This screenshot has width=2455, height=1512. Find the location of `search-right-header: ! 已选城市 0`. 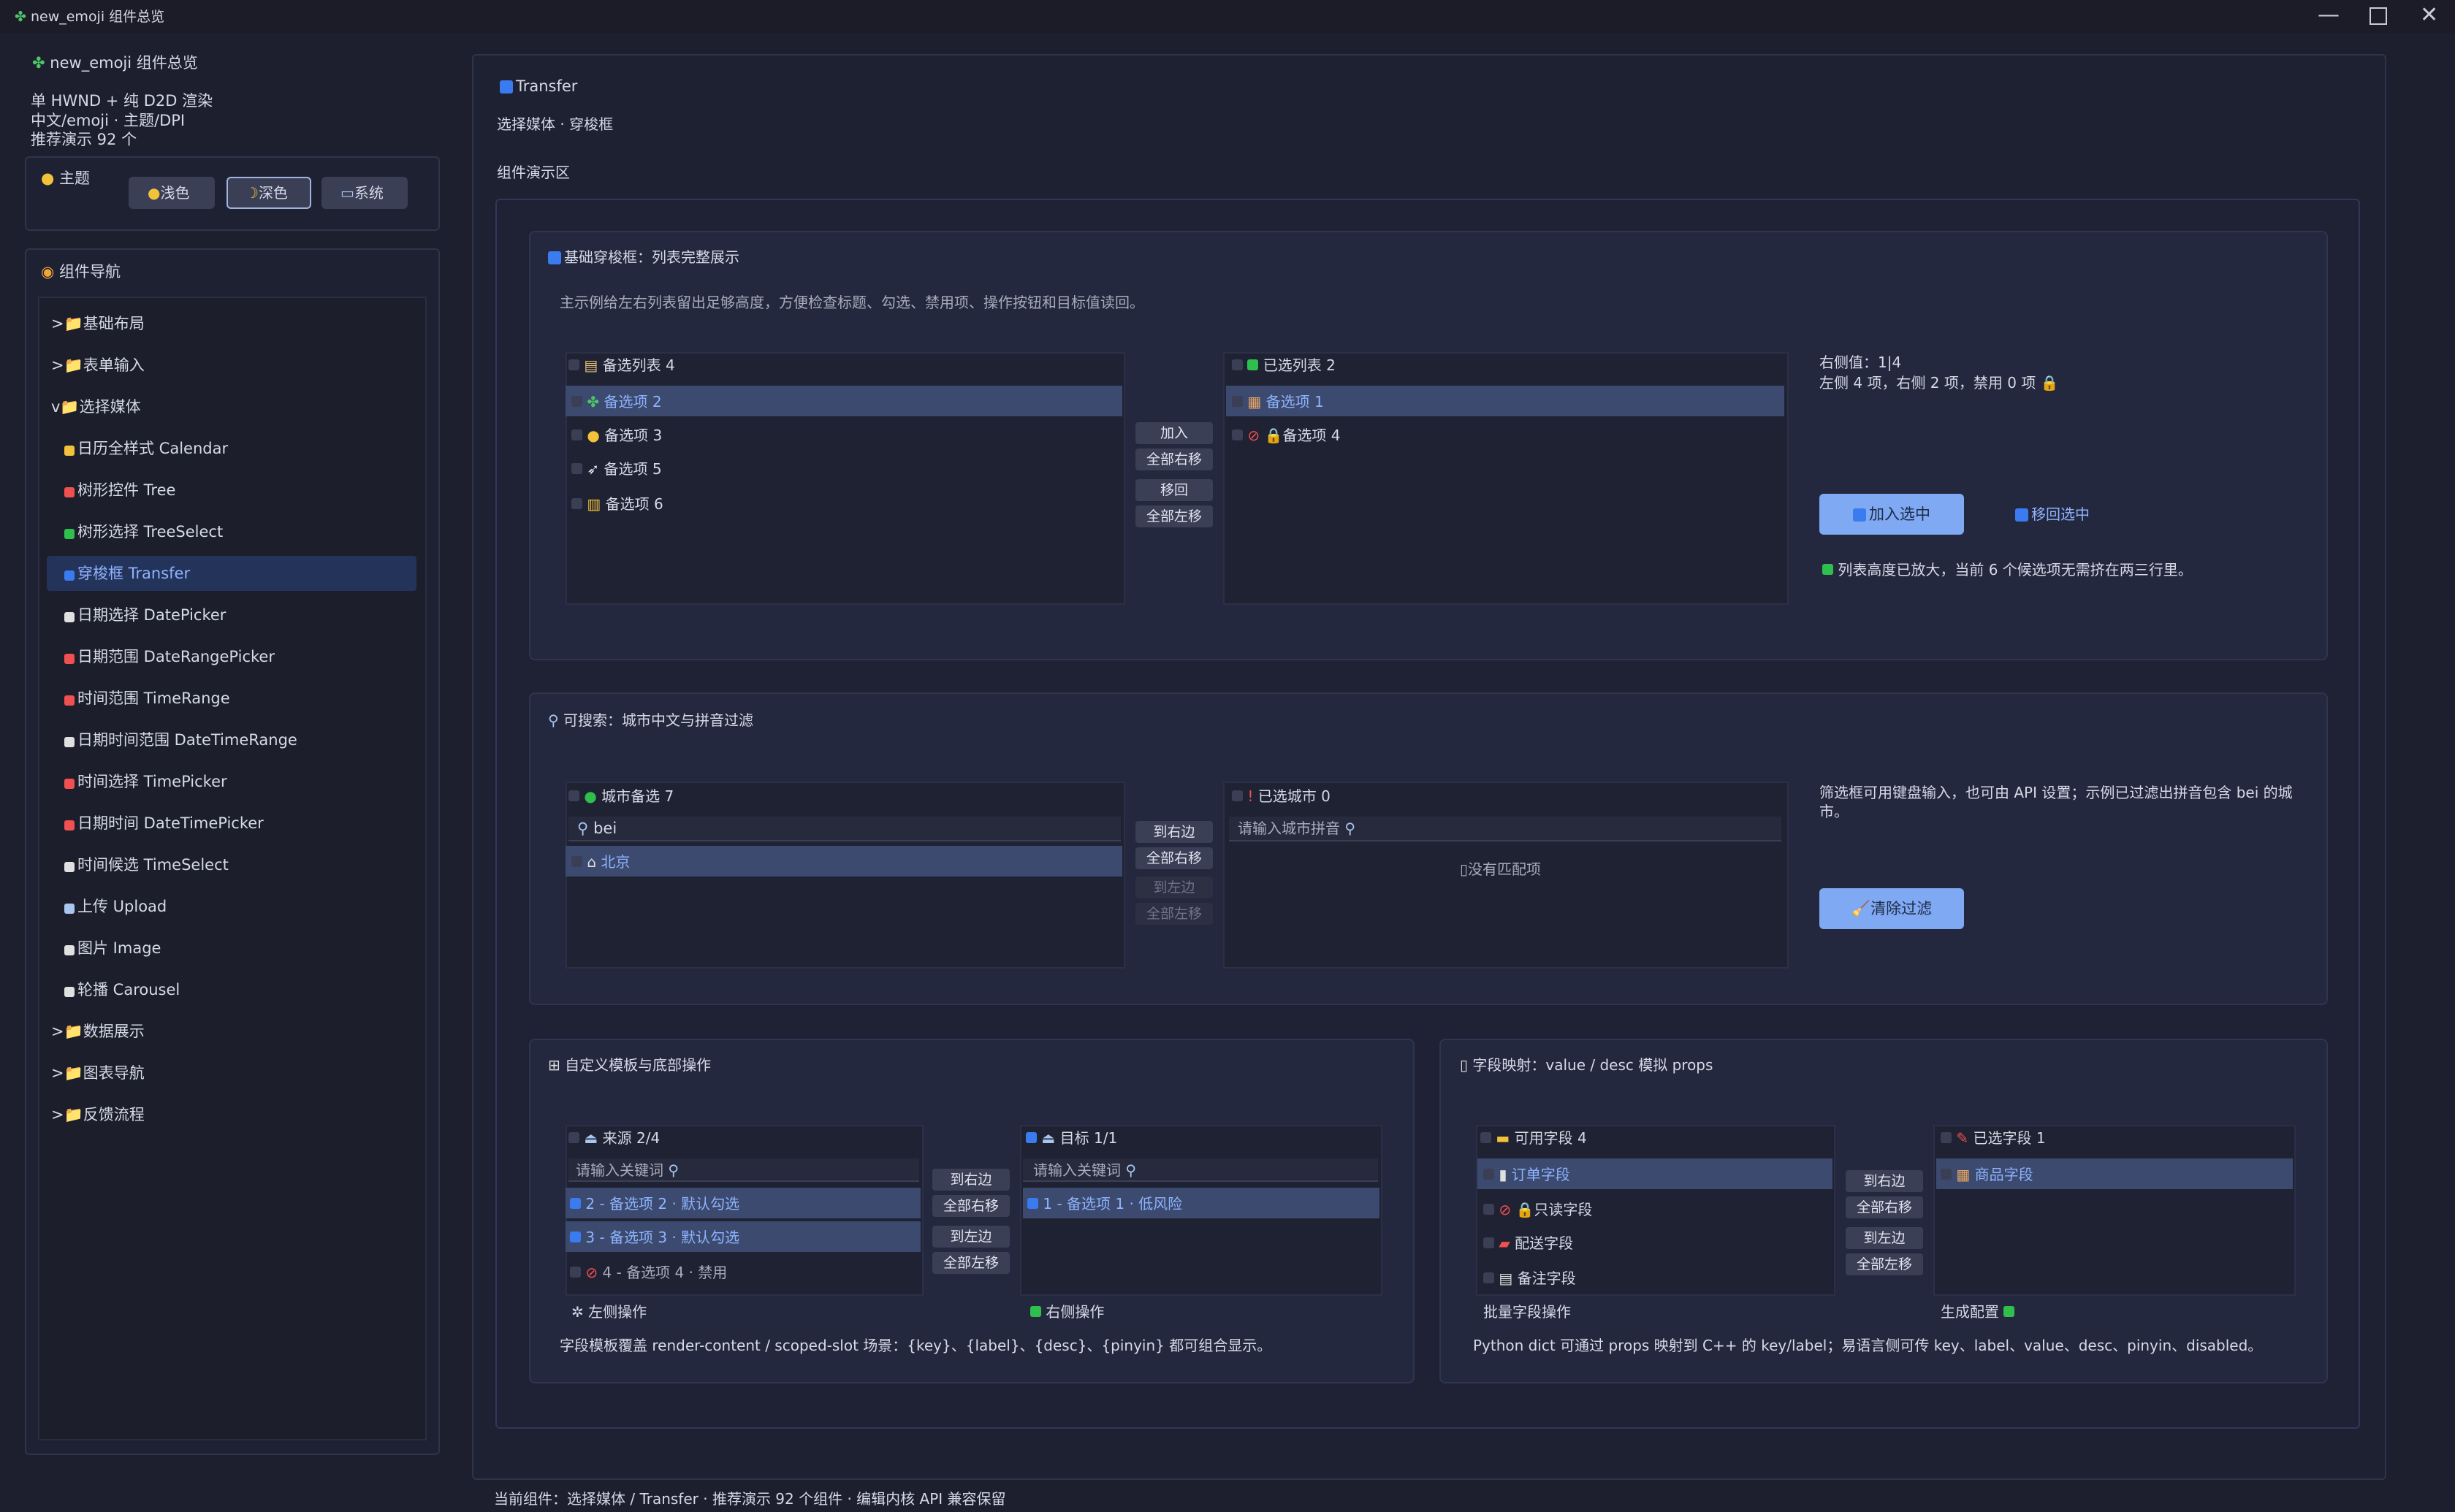

search-right-header: ! 已选城市 0 is located at coordinates (1281, 796).